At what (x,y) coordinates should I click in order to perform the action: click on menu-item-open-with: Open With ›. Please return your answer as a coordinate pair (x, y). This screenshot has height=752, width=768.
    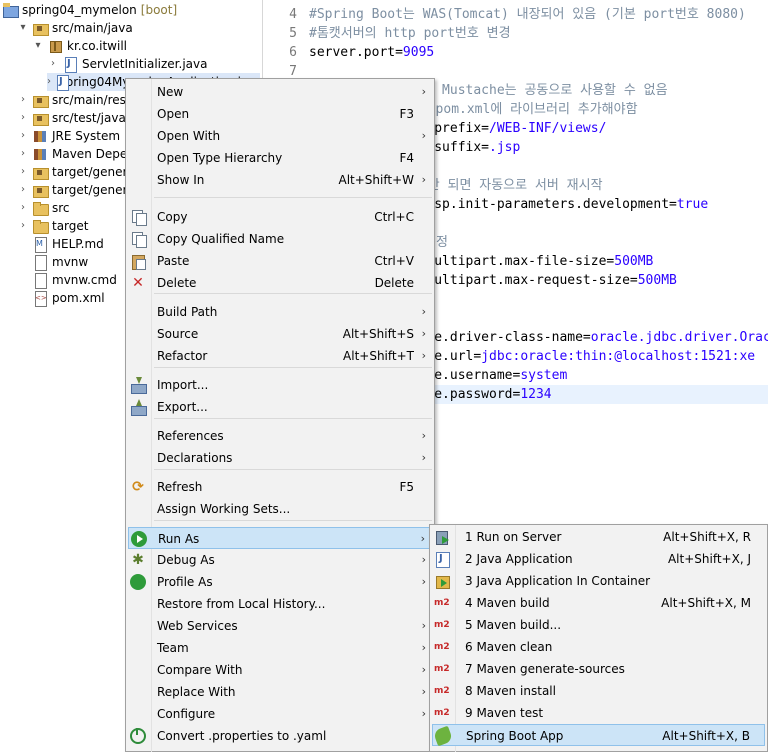
    Looking at the image, I should click on (280, 136).